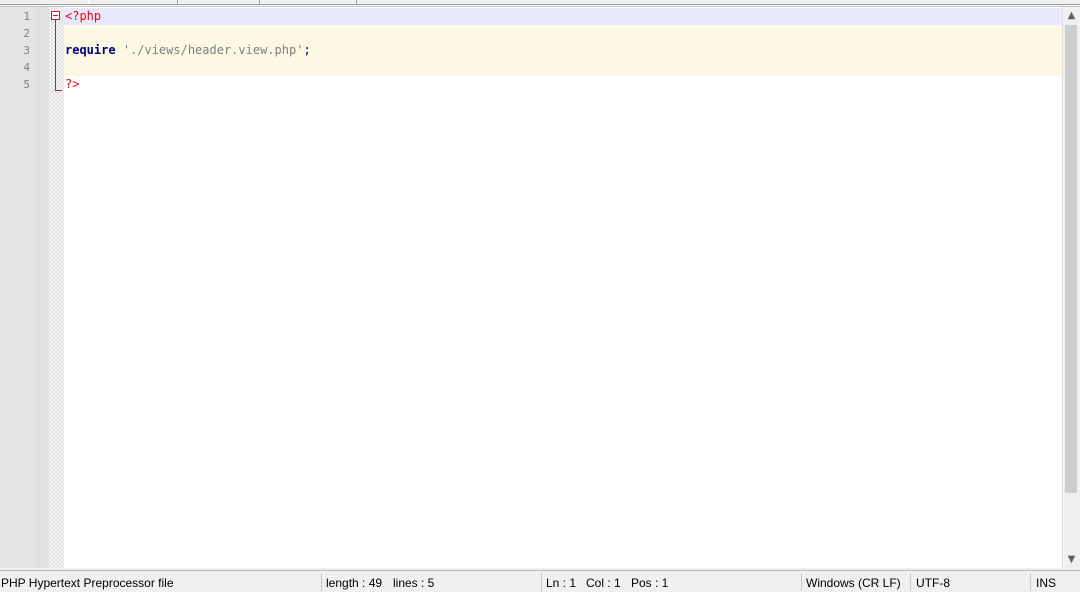 The image size is (1080, 592). Describe the element at coordinates (26, 50) in the screenshot. I see `line-number: 3` at that location.